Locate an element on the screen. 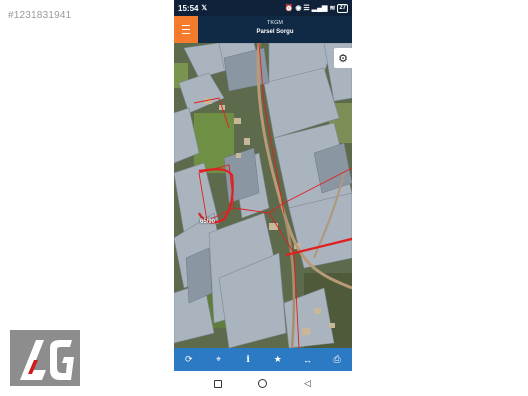 This screenshot has width=528, height=396. recents-icon is located at coordinates (218, 383).